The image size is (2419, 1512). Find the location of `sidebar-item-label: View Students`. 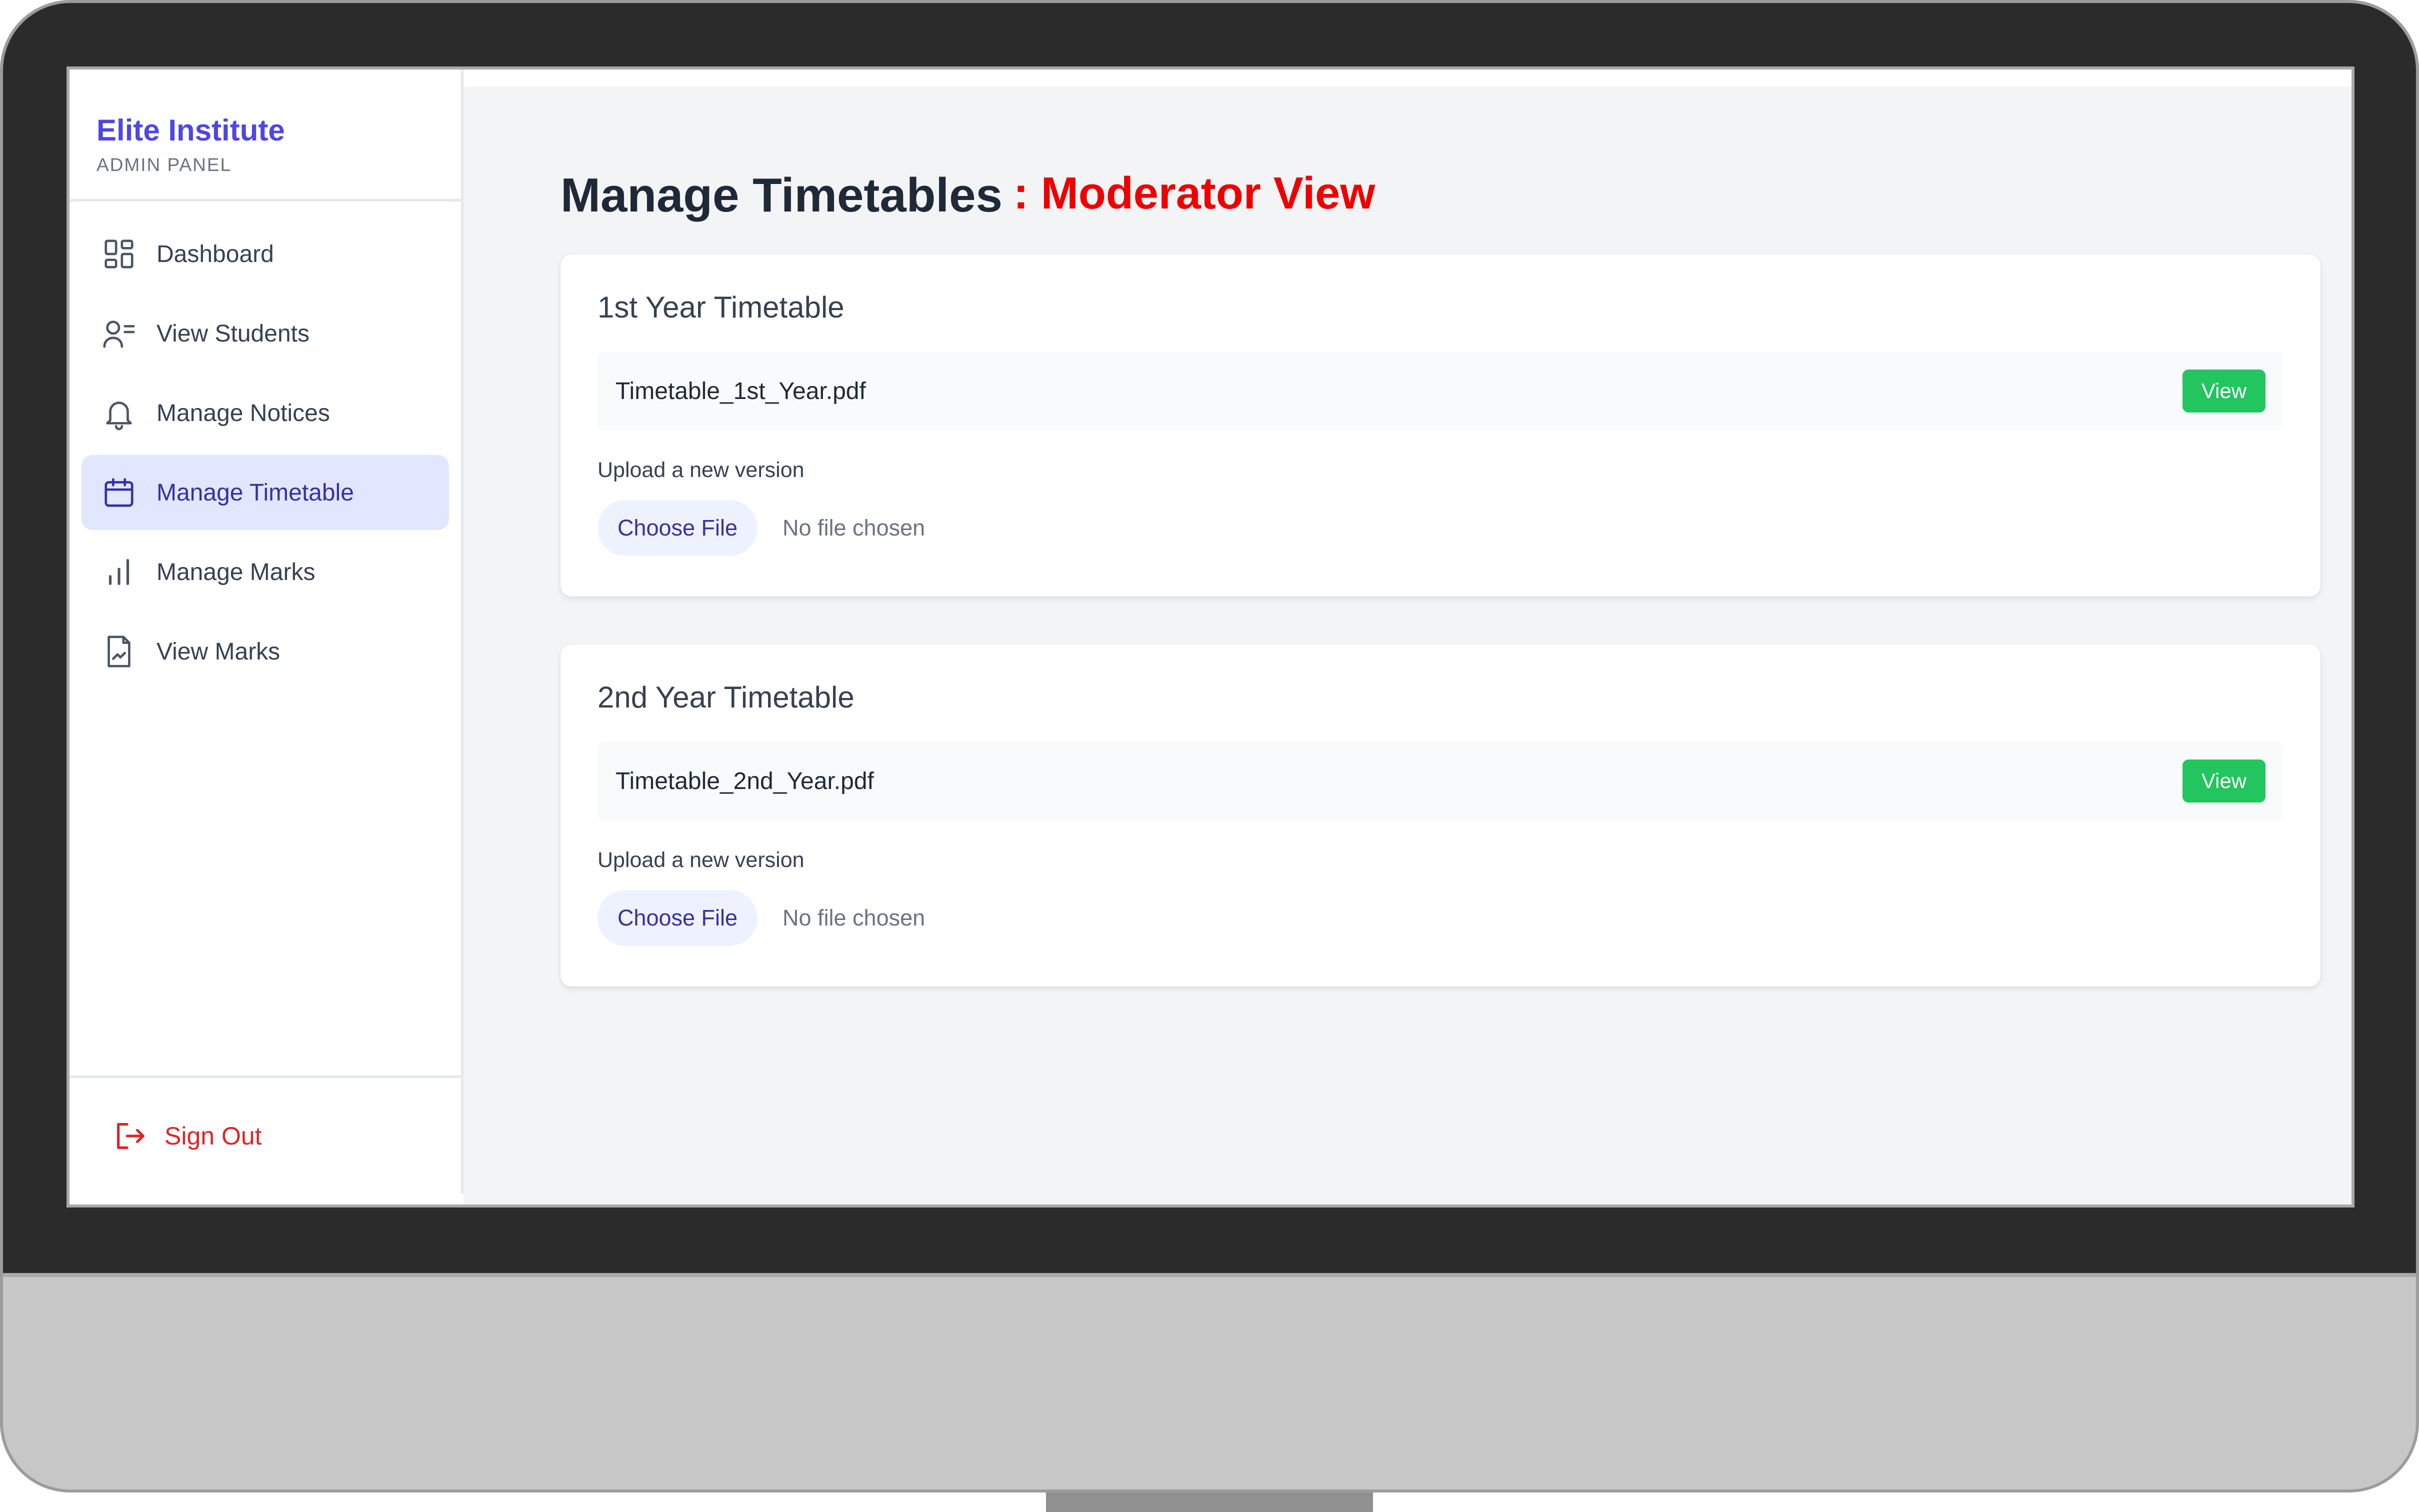

sidebar-item-label: View Students is located at coordinates (233, 333).